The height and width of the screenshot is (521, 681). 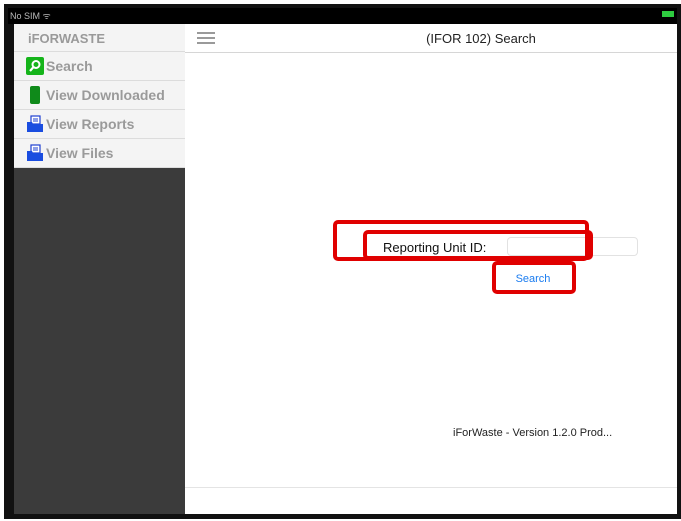 I want to click on reporting-unit-label: Reporting Unit ID:, so click(x=435, y=247).